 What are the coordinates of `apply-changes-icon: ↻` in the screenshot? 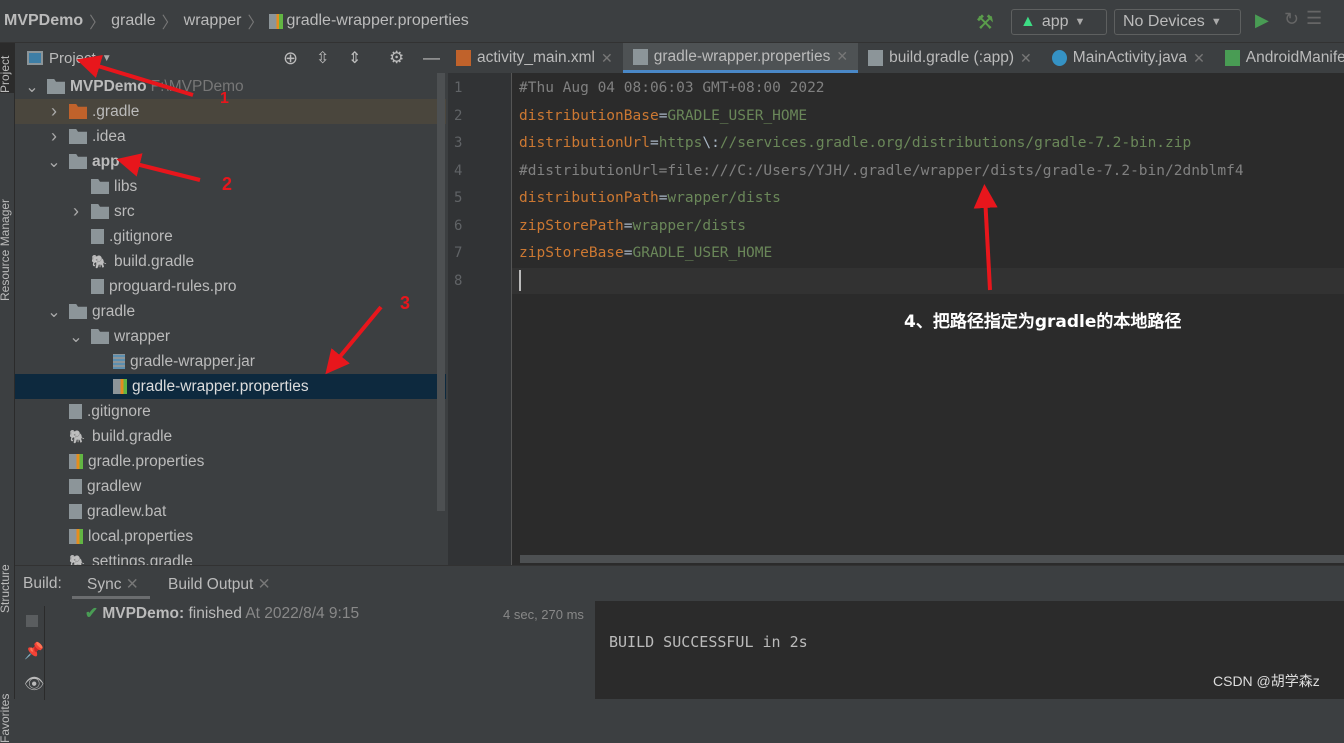 It's located at (1291, 19).